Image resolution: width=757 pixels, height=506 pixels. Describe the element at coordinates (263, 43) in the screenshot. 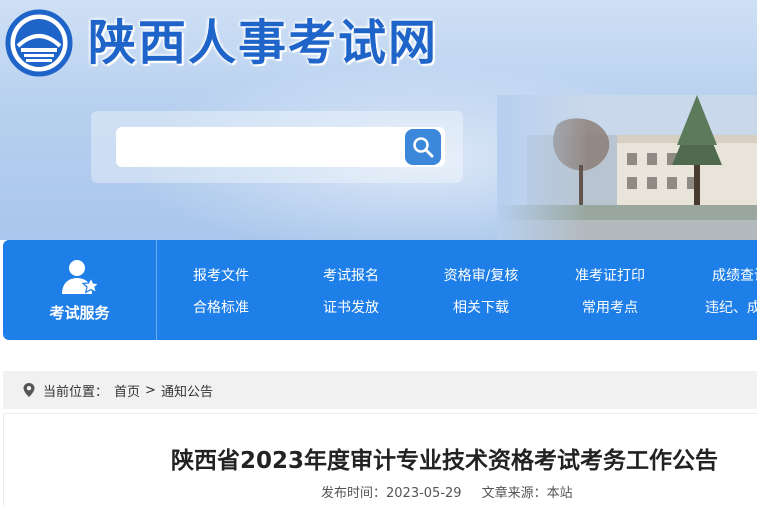

I see `site-title: 陕西人事考试网` at that location.